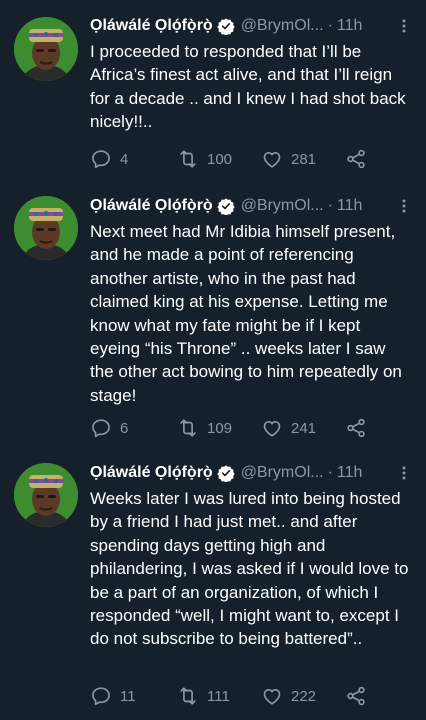  I want to click on like-count: 222, so click(304, 696).